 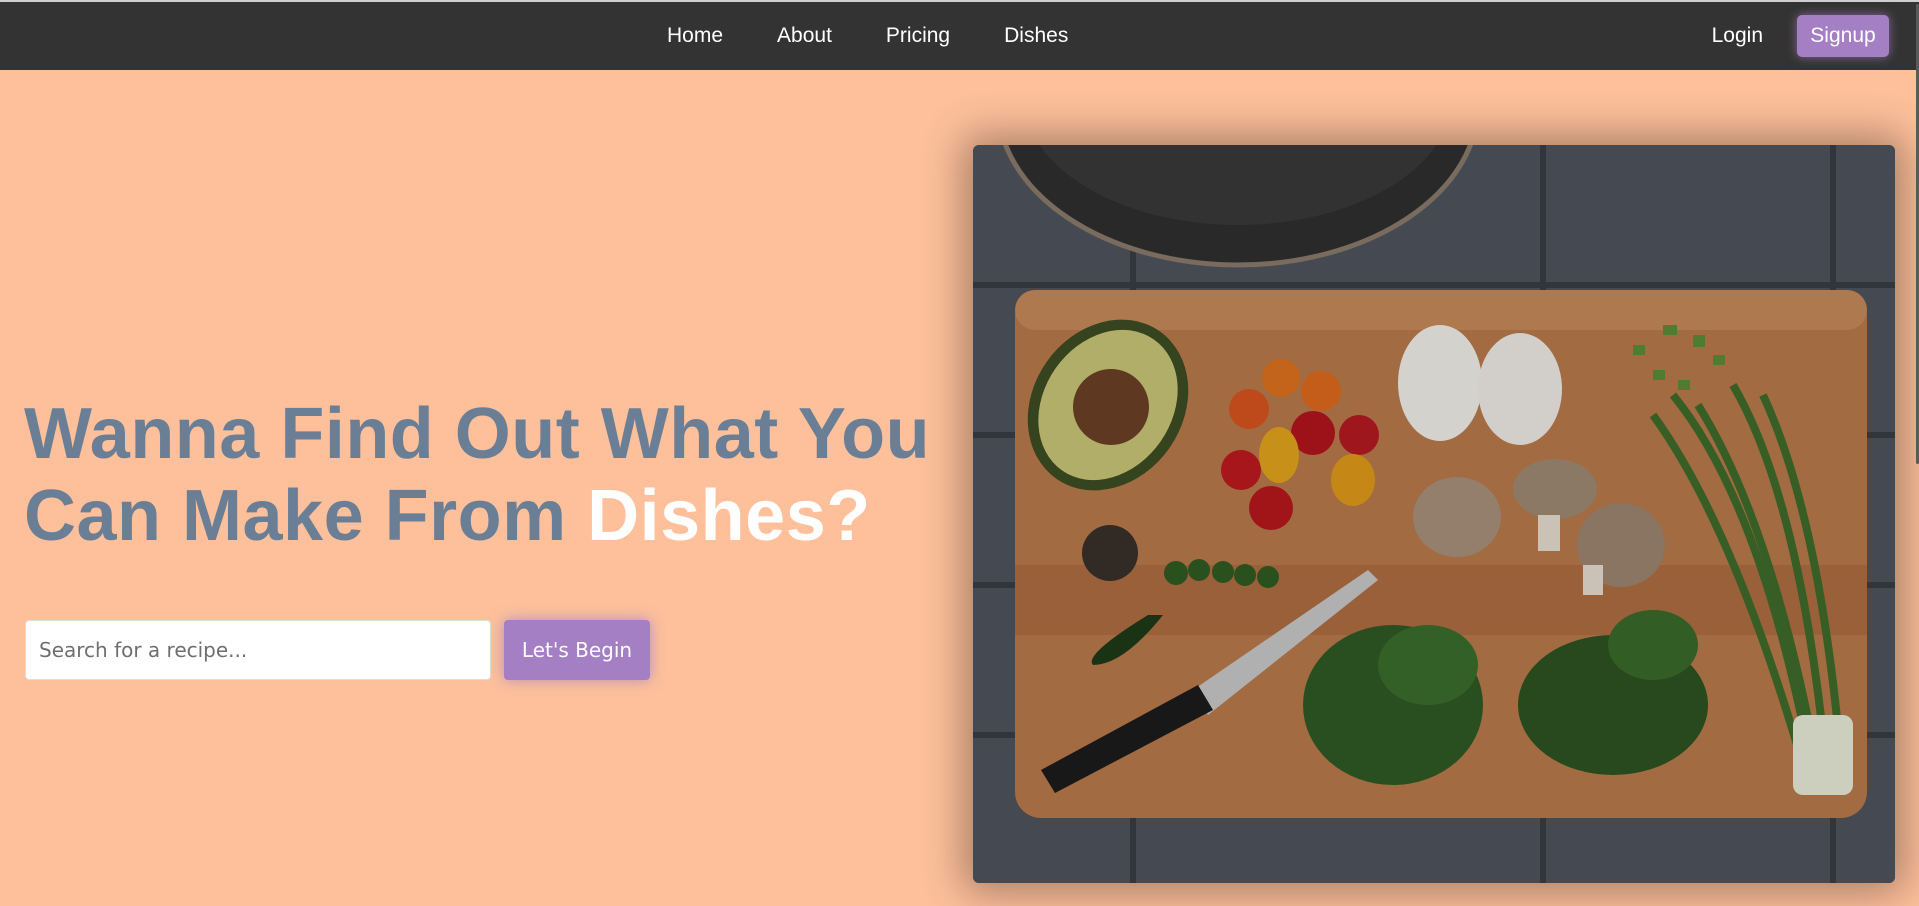 I want to click on nav-auth: Login Signup, so click(x=1800, y=36).